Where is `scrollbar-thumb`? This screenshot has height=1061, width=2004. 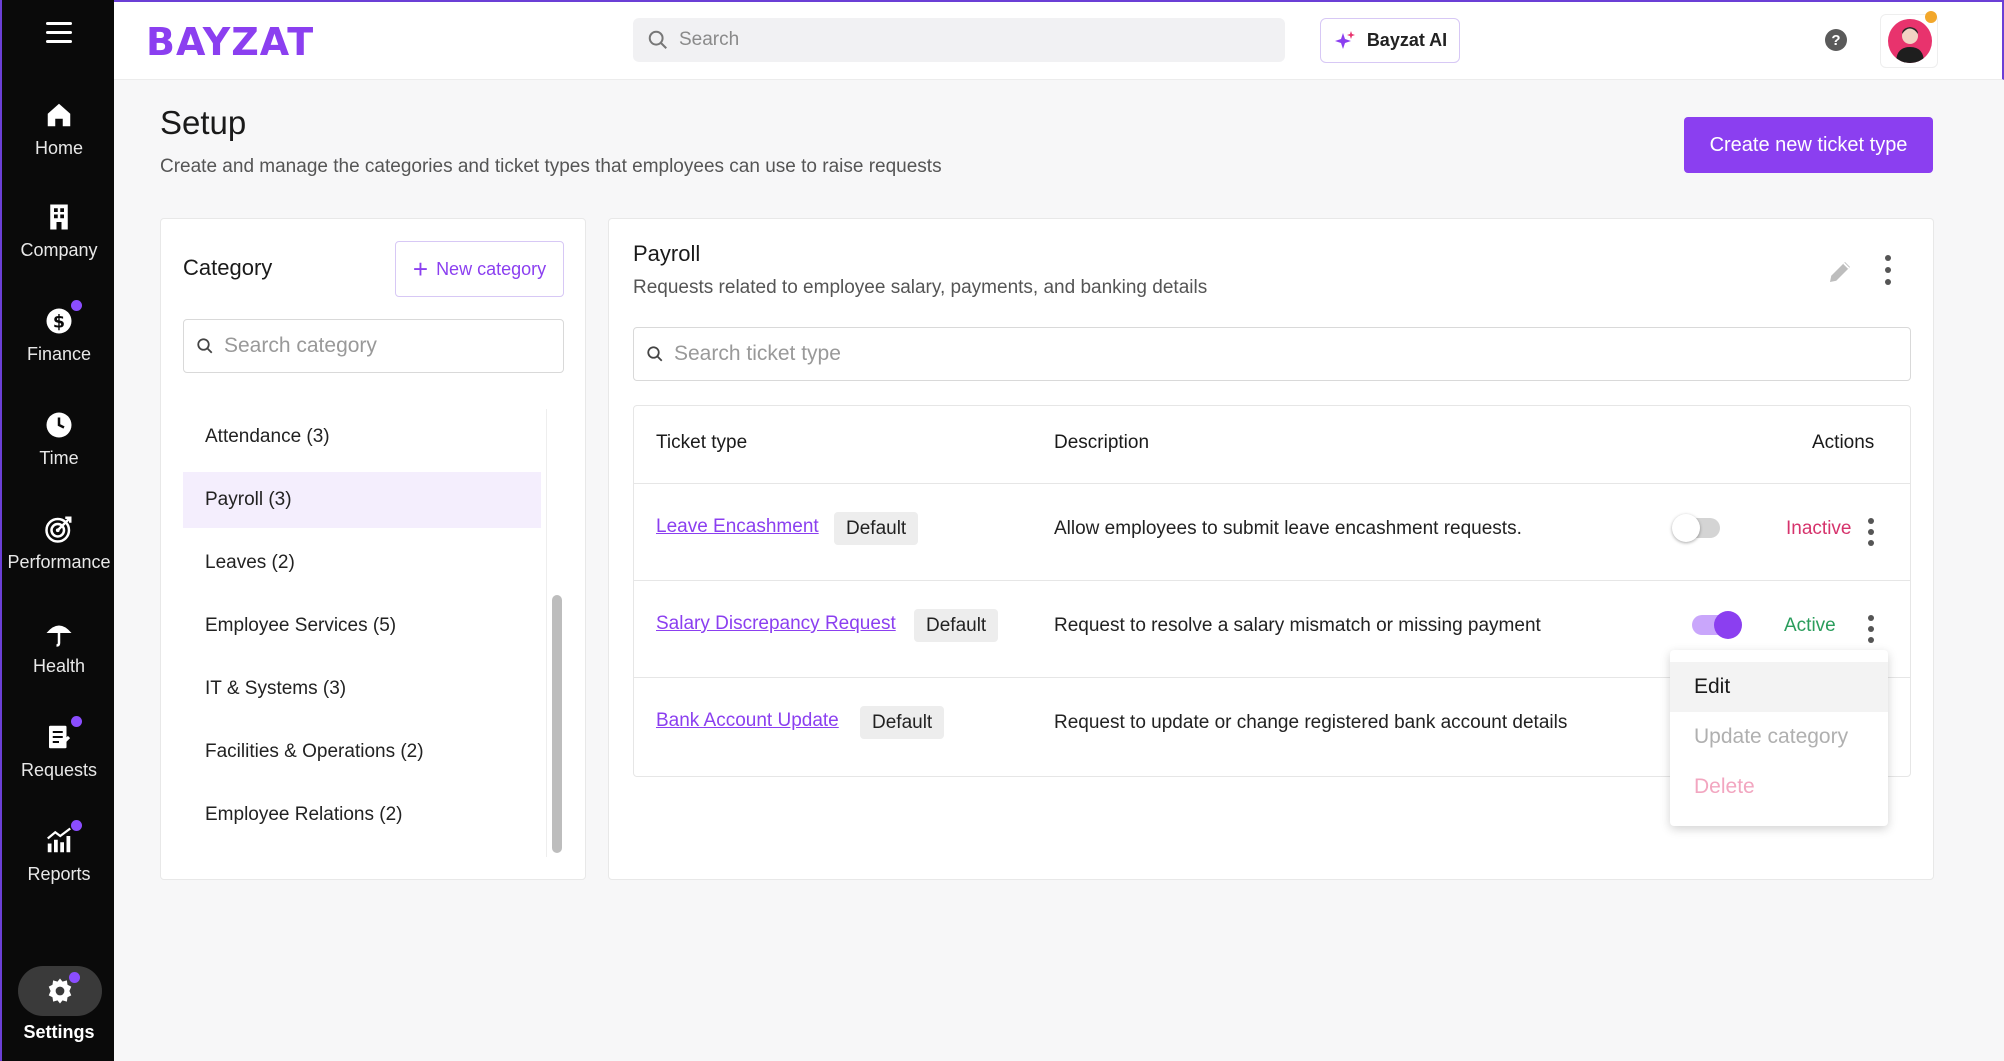 scrollbar-thumb is located at coordinates (557, 724).